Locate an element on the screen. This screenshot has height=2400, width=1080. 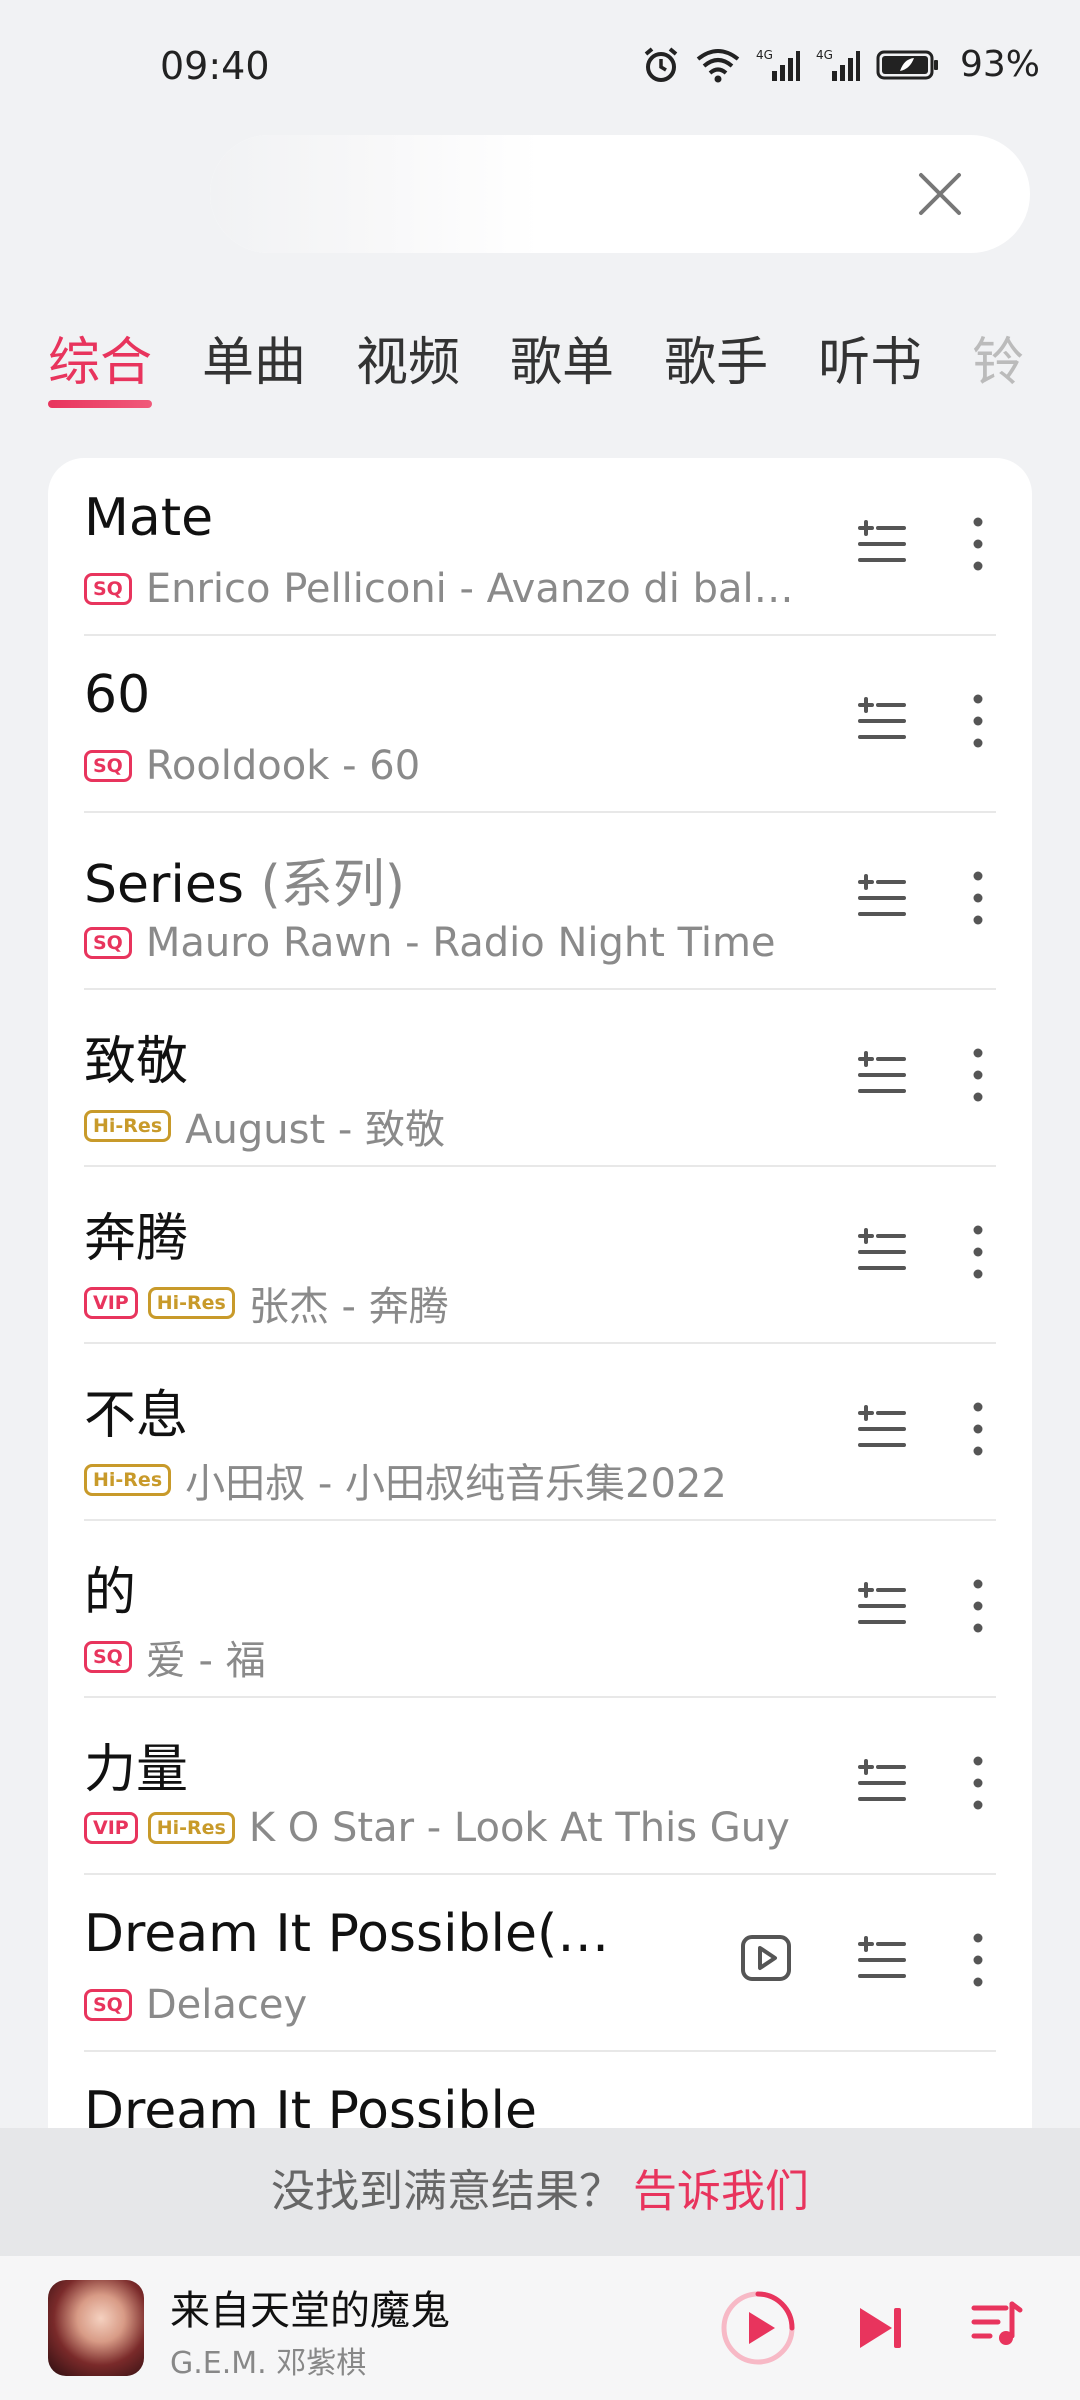
song-meta: SQ Delacey is located at coordinates (195, 2005).